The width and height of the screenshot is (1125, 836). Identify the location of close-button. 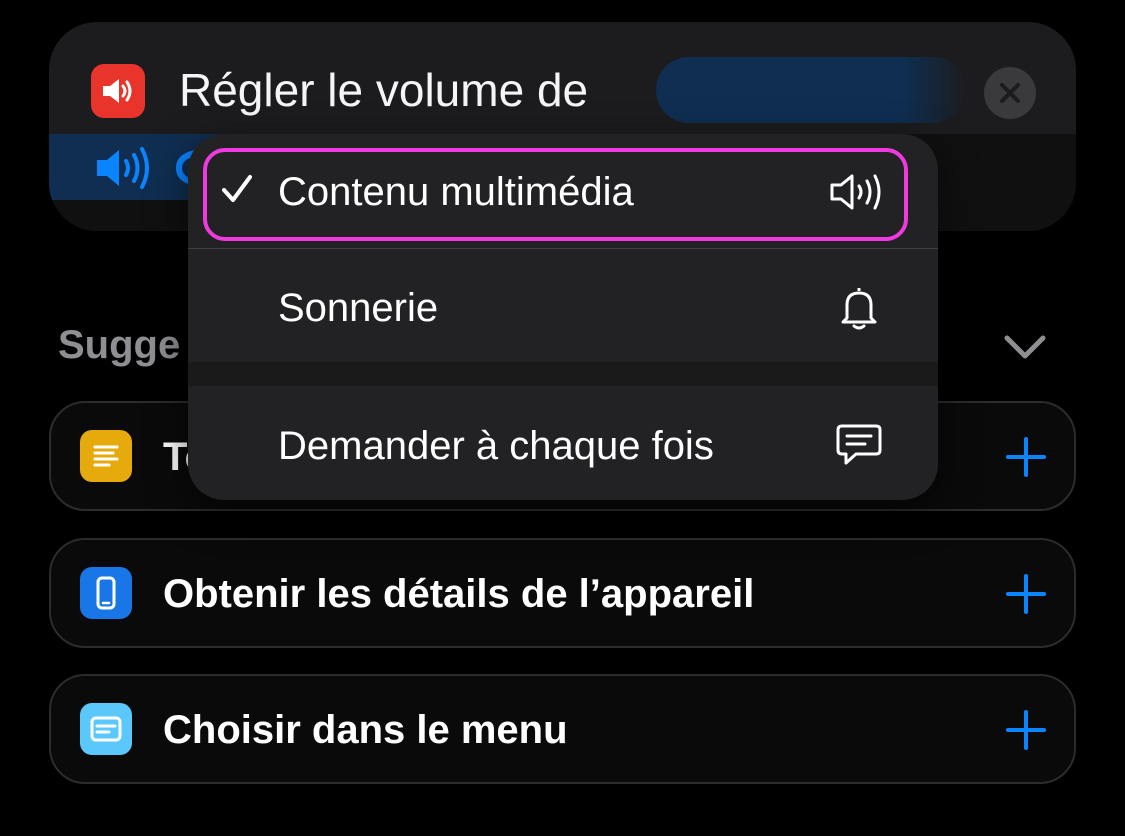
(1010, 93).